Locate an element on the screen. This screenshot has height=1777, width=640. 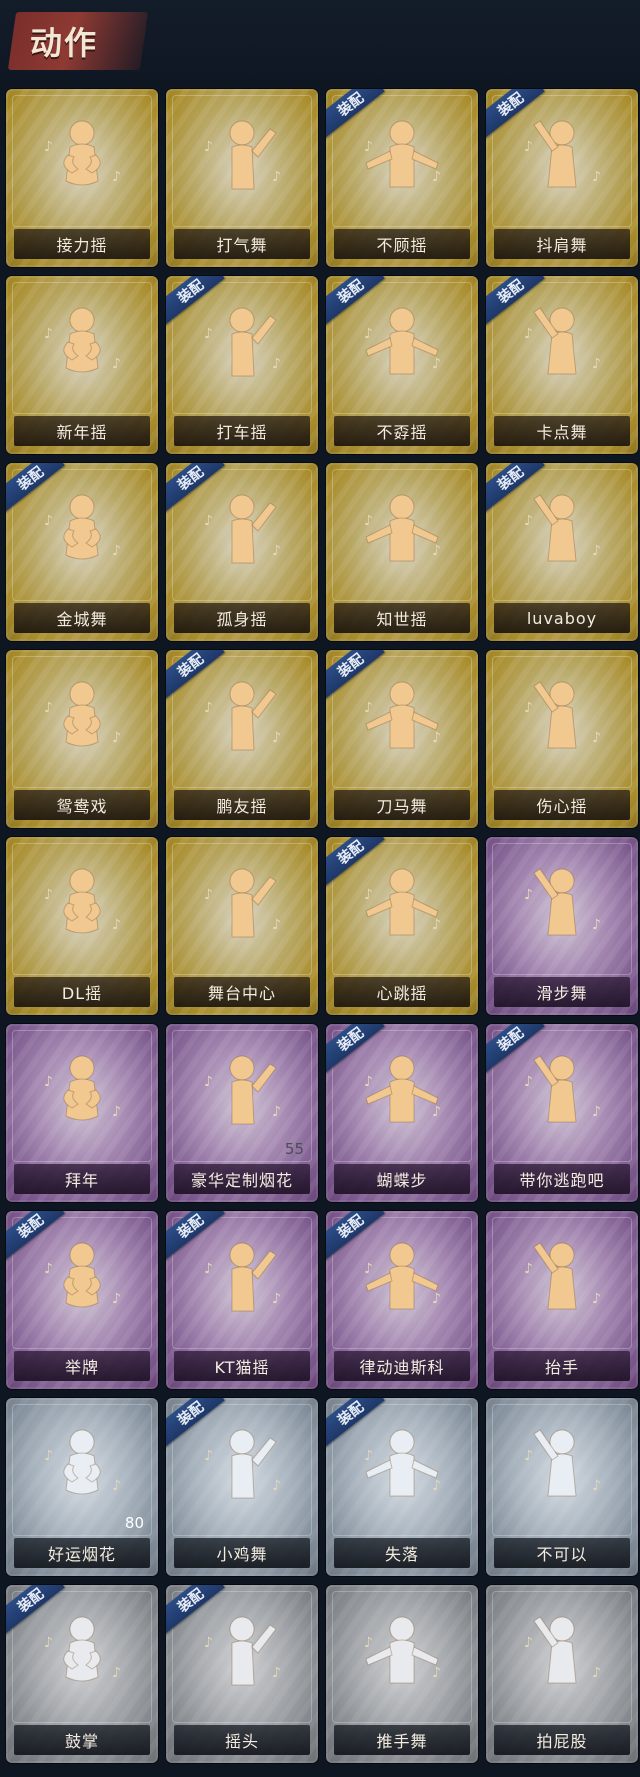
emote-card: ♪ ♪ 带你逃跑吧 装配 is located at coordinates (562, 1113).